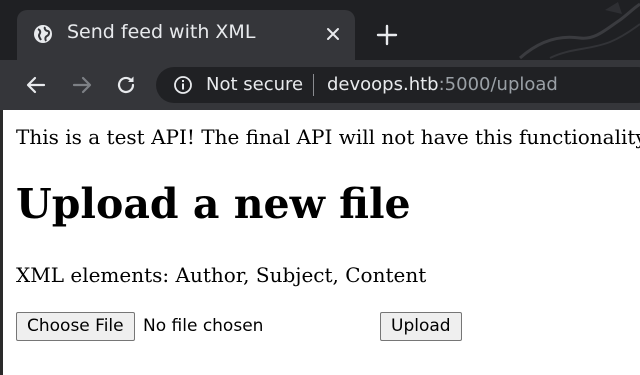 The width and height of the screenshot is (640, 375). I want to click on tab-title: Send feed with XML, so click(161, 32).